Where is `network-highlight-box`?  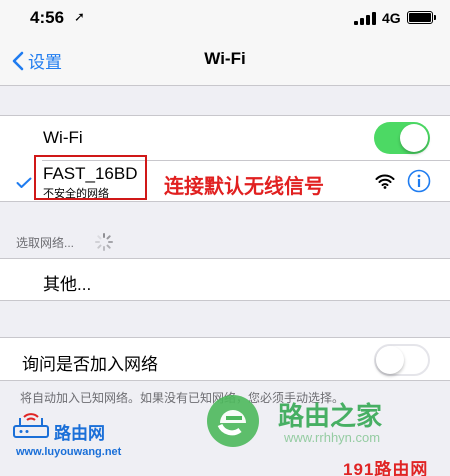 network-highlight-box is located at coordinates (90, 177).